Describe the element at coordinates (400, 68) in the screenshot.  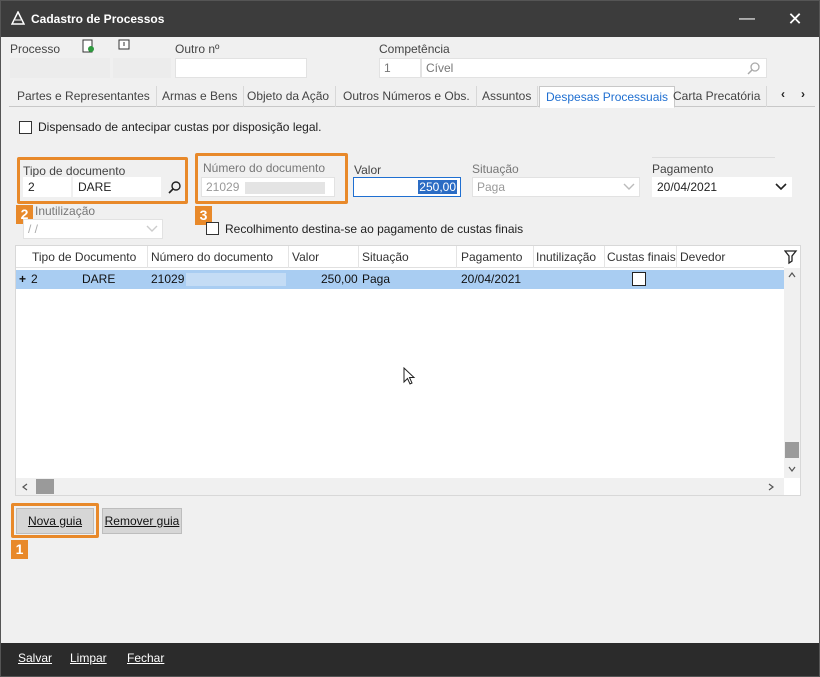
I see `competencia-code-field: 1` at that location.